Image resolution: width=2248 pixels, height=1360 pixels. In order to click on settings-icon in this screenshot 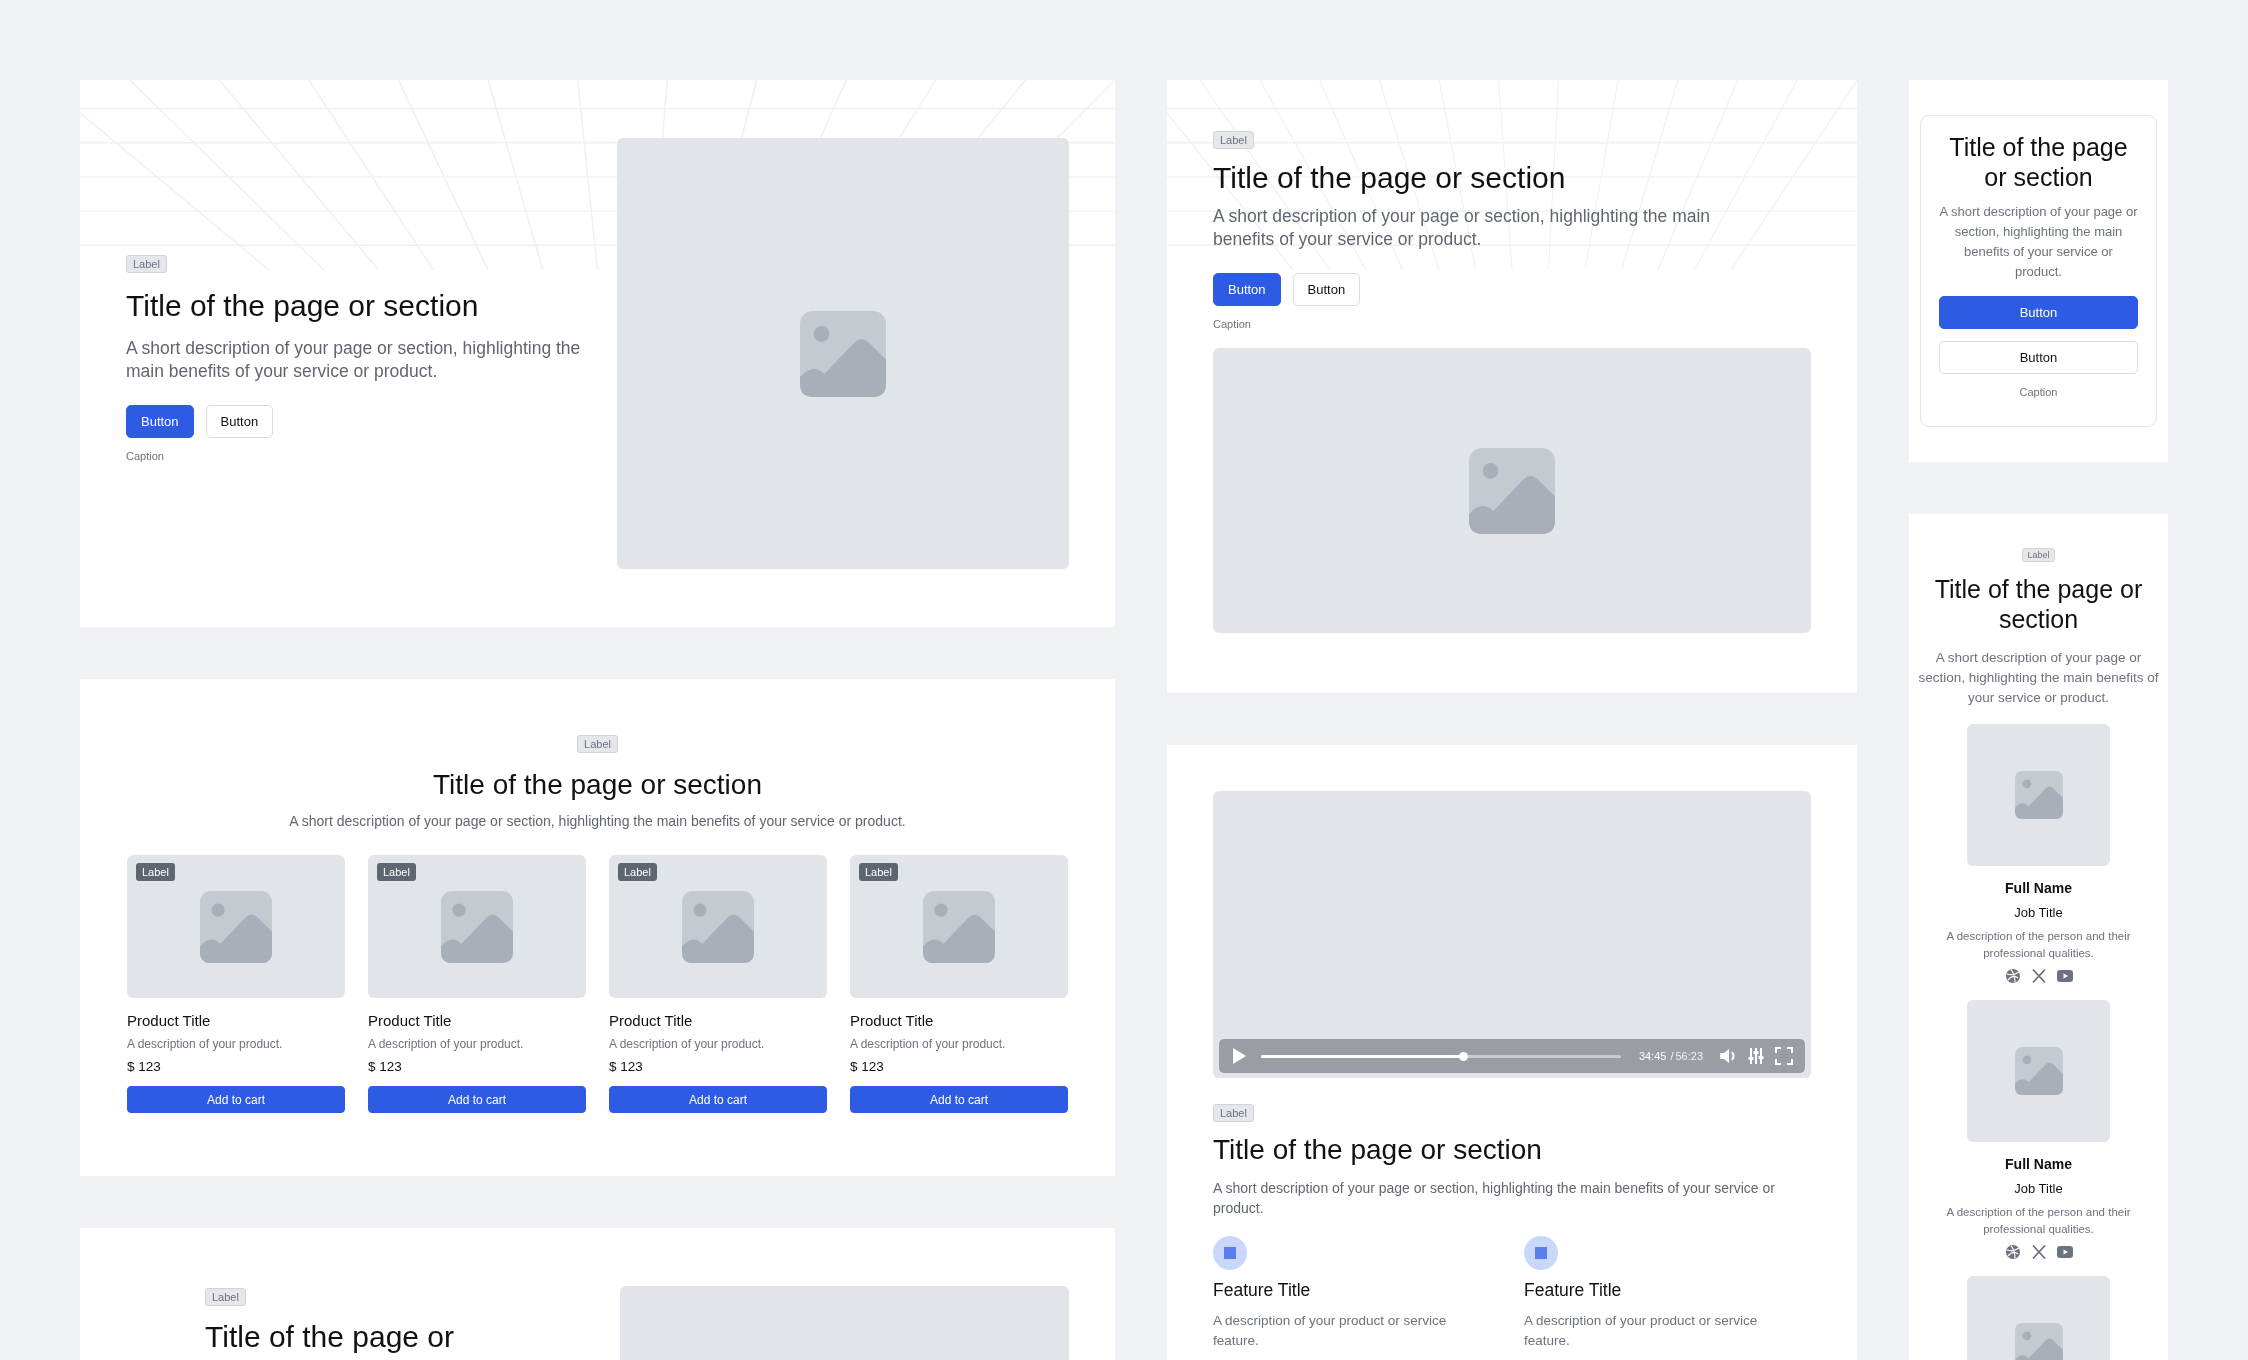, I will do `click(1756, 1056)`.